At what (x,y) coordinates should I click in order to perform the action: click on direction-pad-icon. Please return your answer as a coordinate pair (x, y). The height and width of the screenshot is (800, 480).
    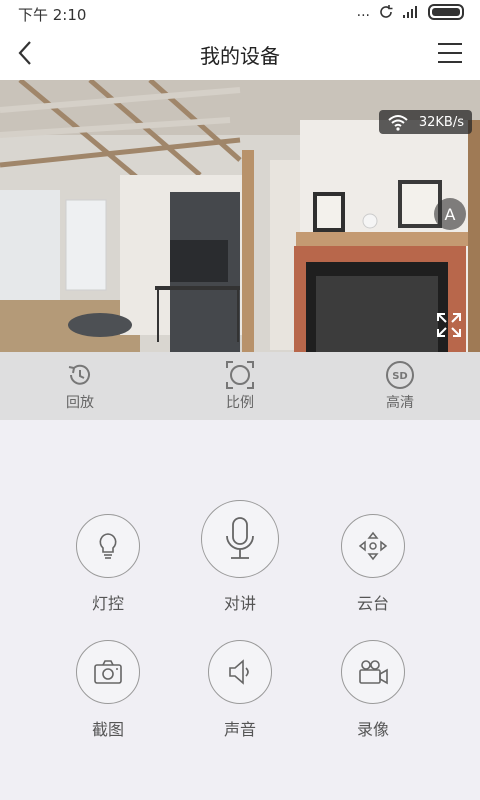
    Looking at the image, I should click on (373, 546).